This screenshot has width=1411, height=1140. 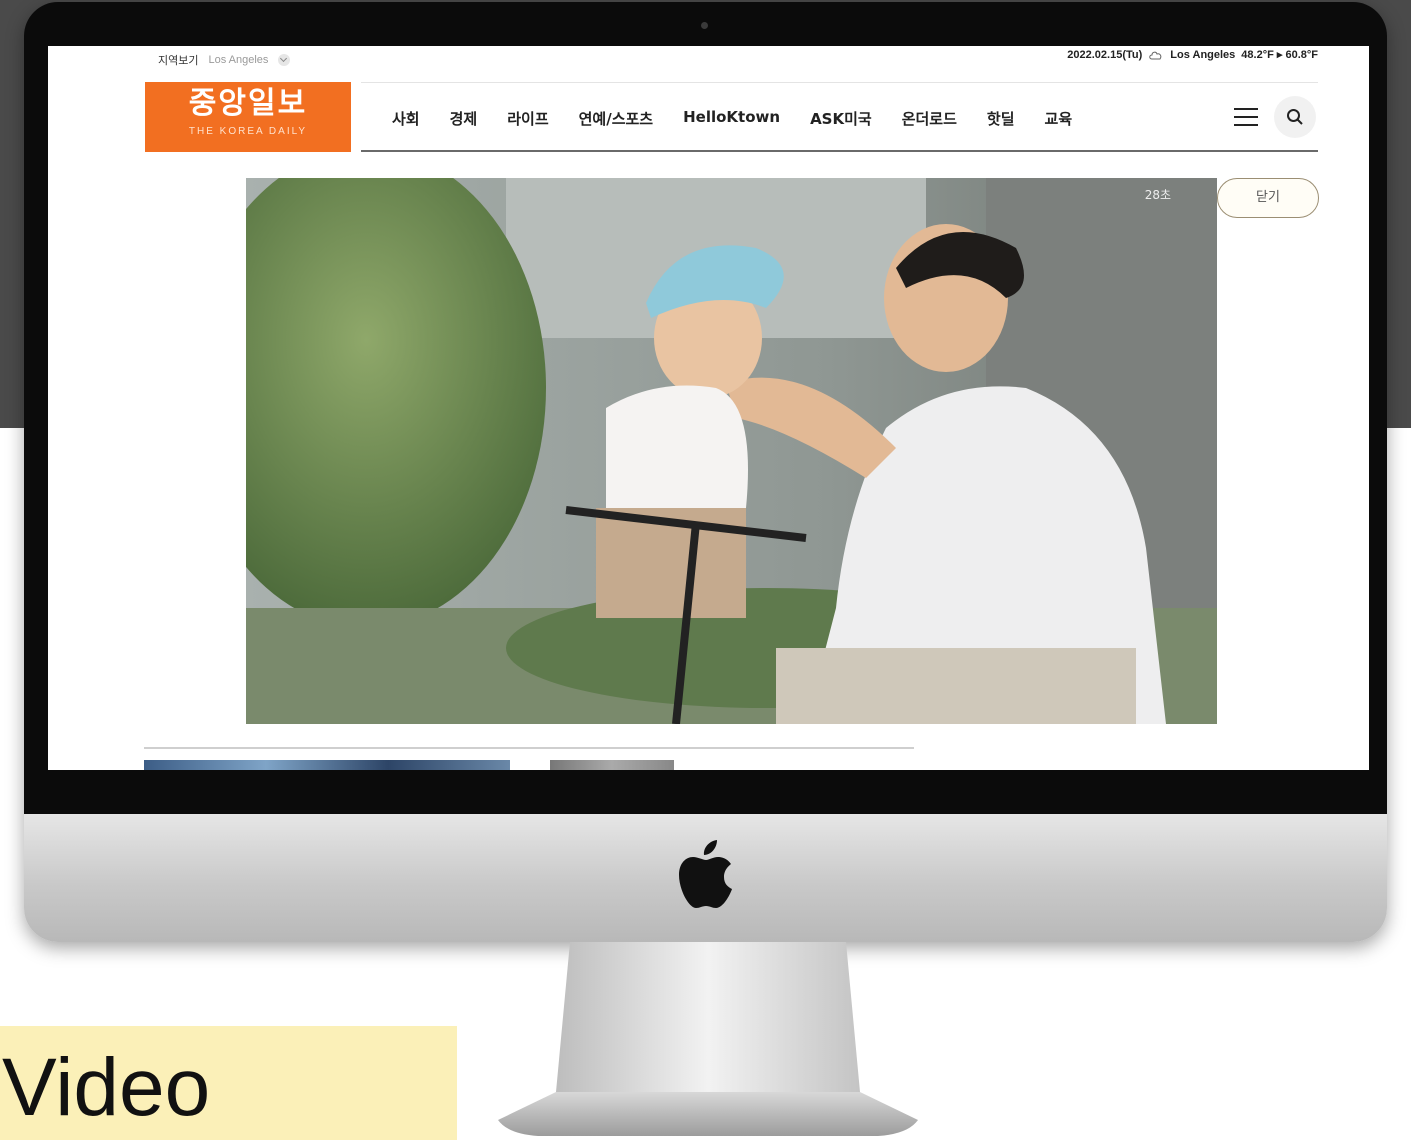 I want to click on logo-english: THE KOREA DAILY, so click(x=248, y=131).